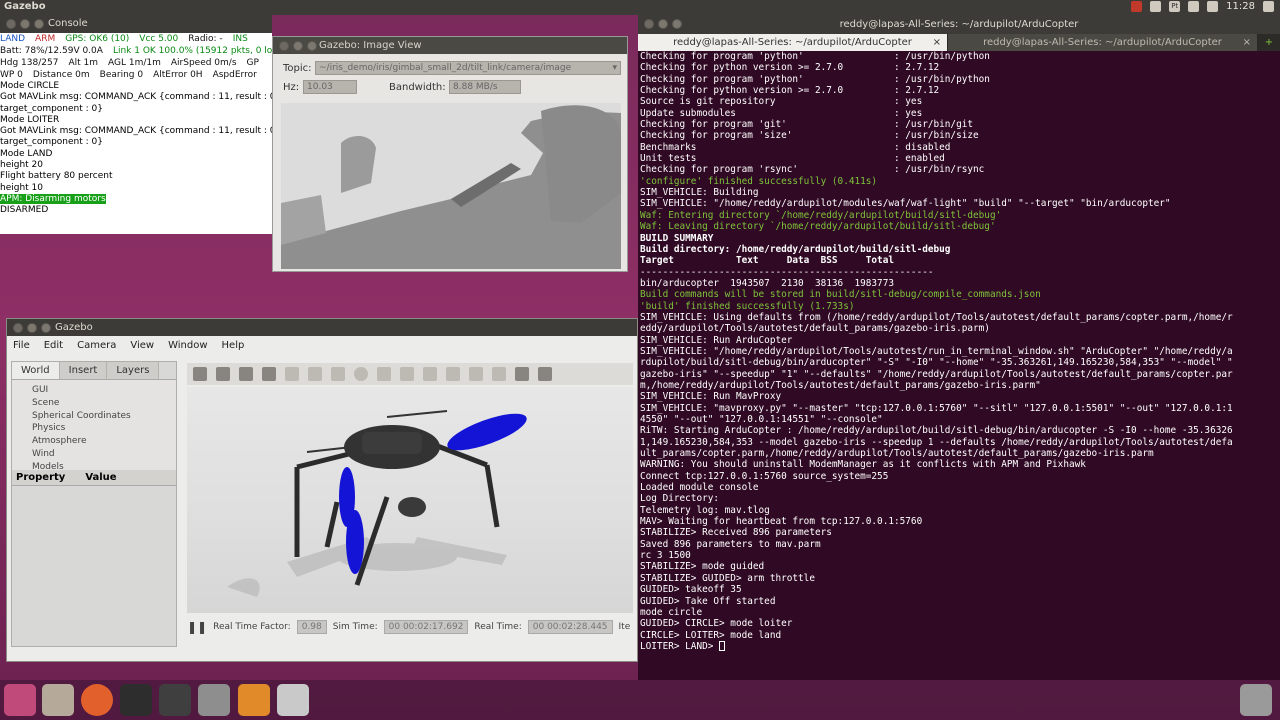  Describe the element at coordinates (355, 627) in the screenshot. I see `sim-time-label: Sim Time:` at that location.